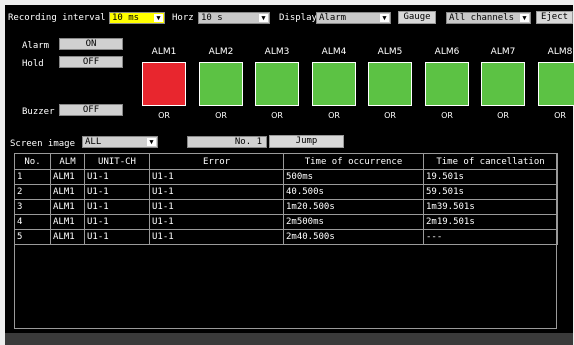  I want to click on table-row: 1 ALM1 U1-1 U1-1 500ms 19.501s, so click(286, 177).